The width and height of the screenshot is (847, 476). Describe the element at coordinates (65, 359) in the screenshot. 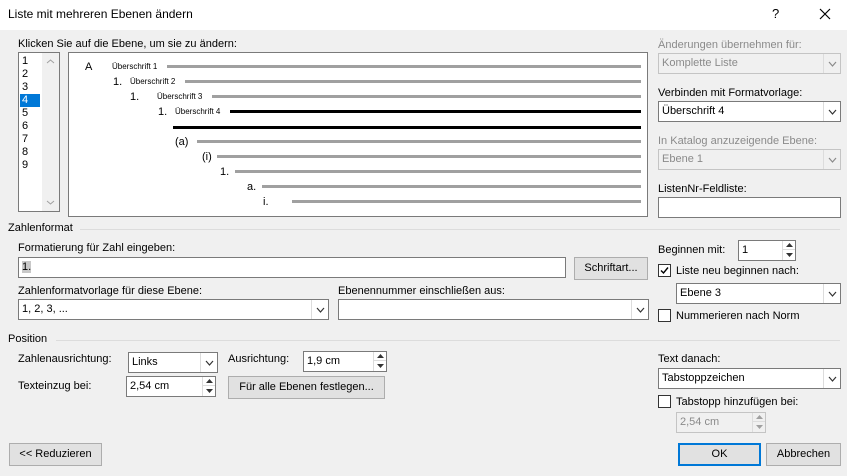

I see `number-alignment-label: Zahlenausrichtung:` at that location.